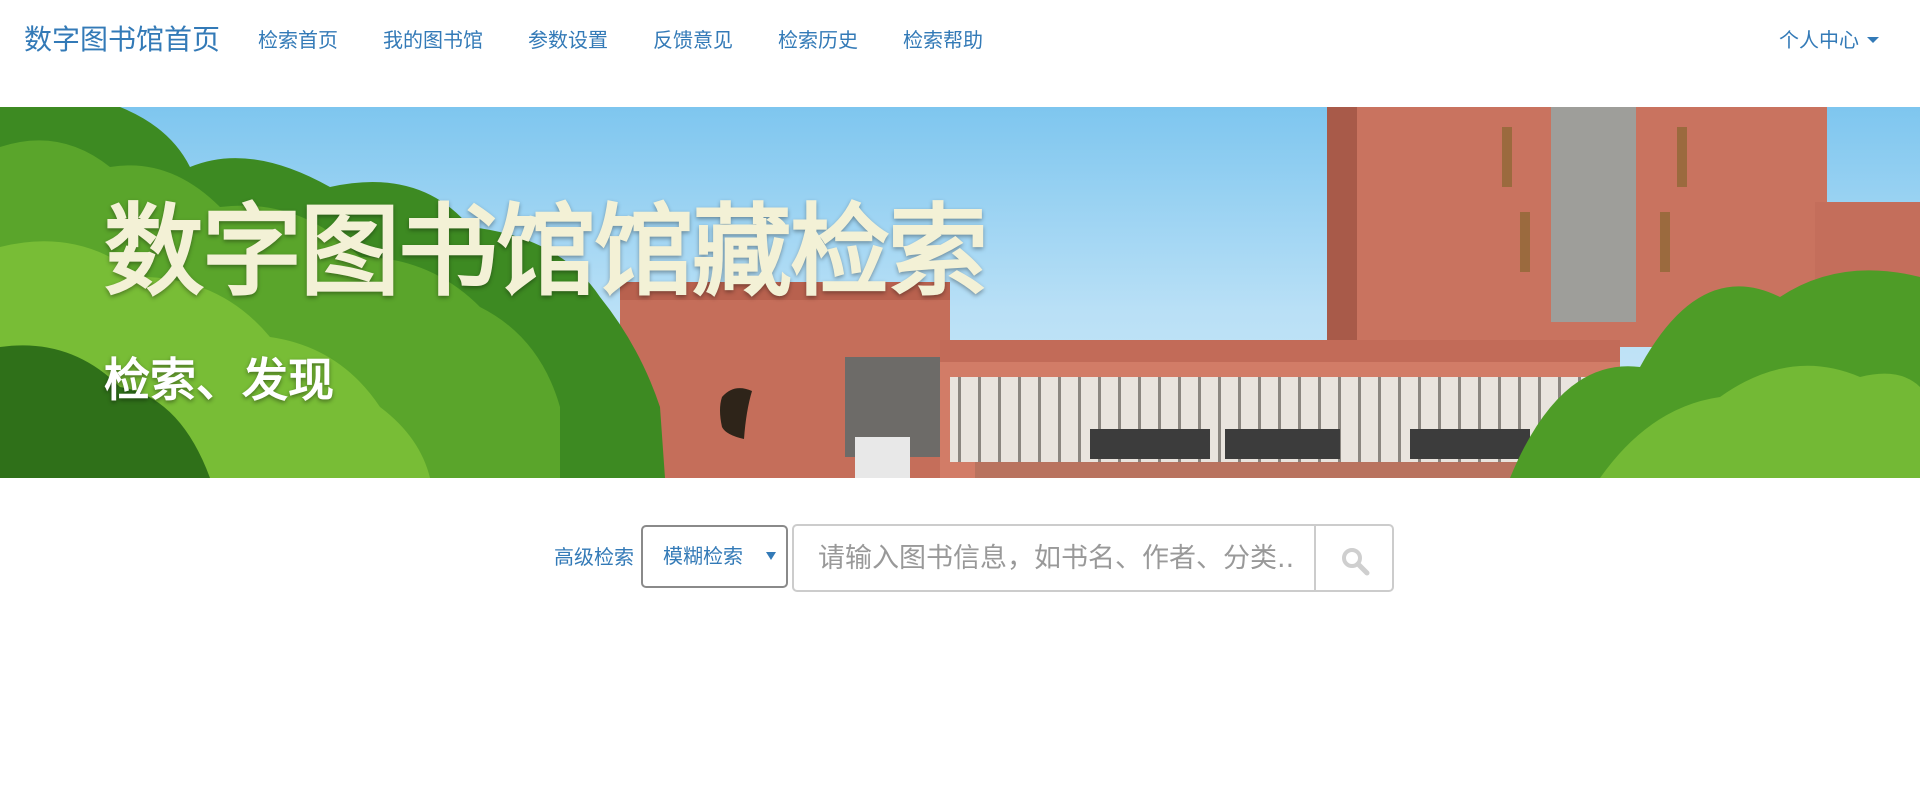  What do you see at coordinates (433, 38) in the screenshot?
I see `nav-link-my-library: 我的图书馆` at bounding box center [433, 38].